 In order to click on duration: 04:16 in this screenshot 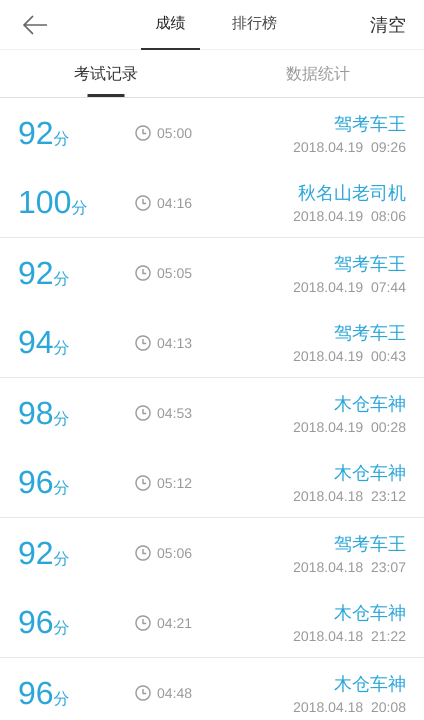, I will do `click(174, 202)`.